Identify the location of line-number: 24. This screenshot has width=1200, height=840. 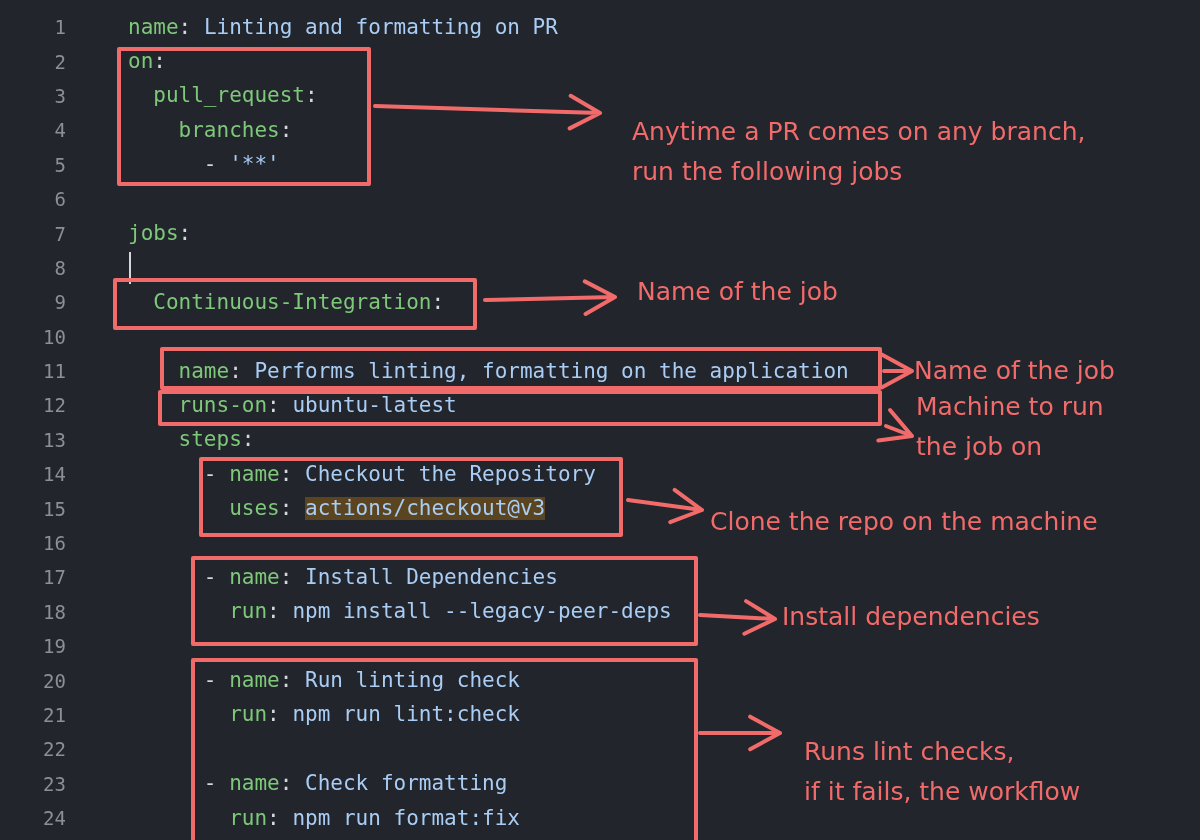
(54, 818).